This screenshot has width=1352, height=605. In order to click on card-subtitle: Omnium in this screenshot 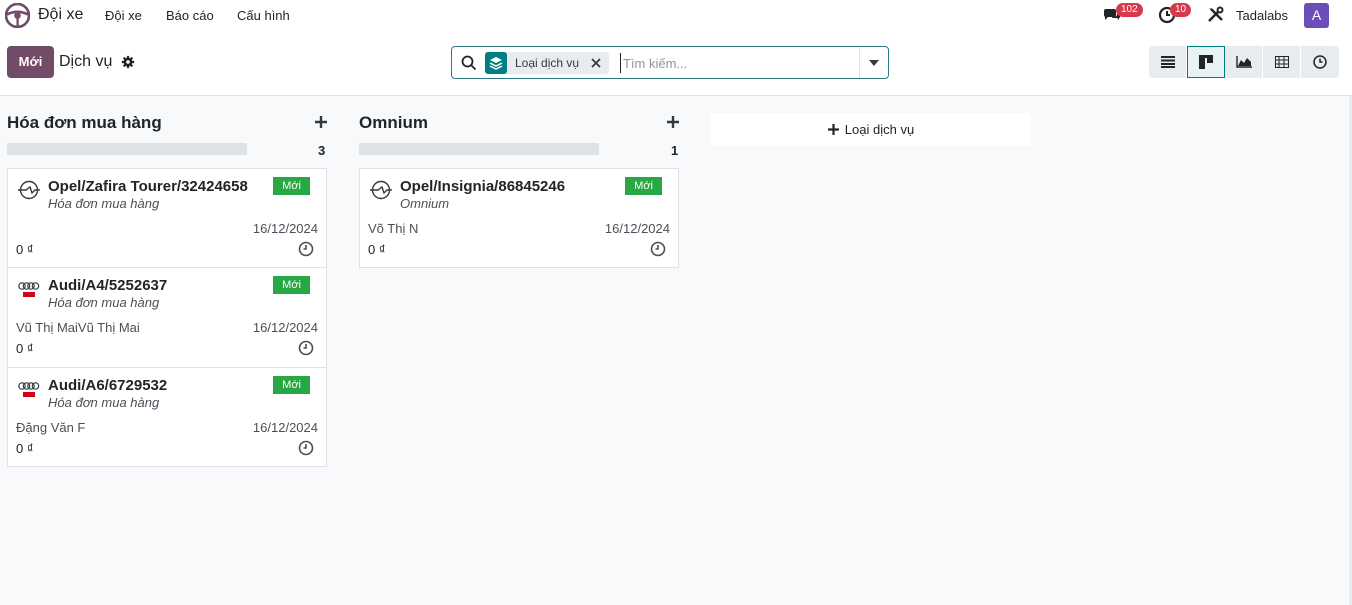, I will do `click(425, 203)`.